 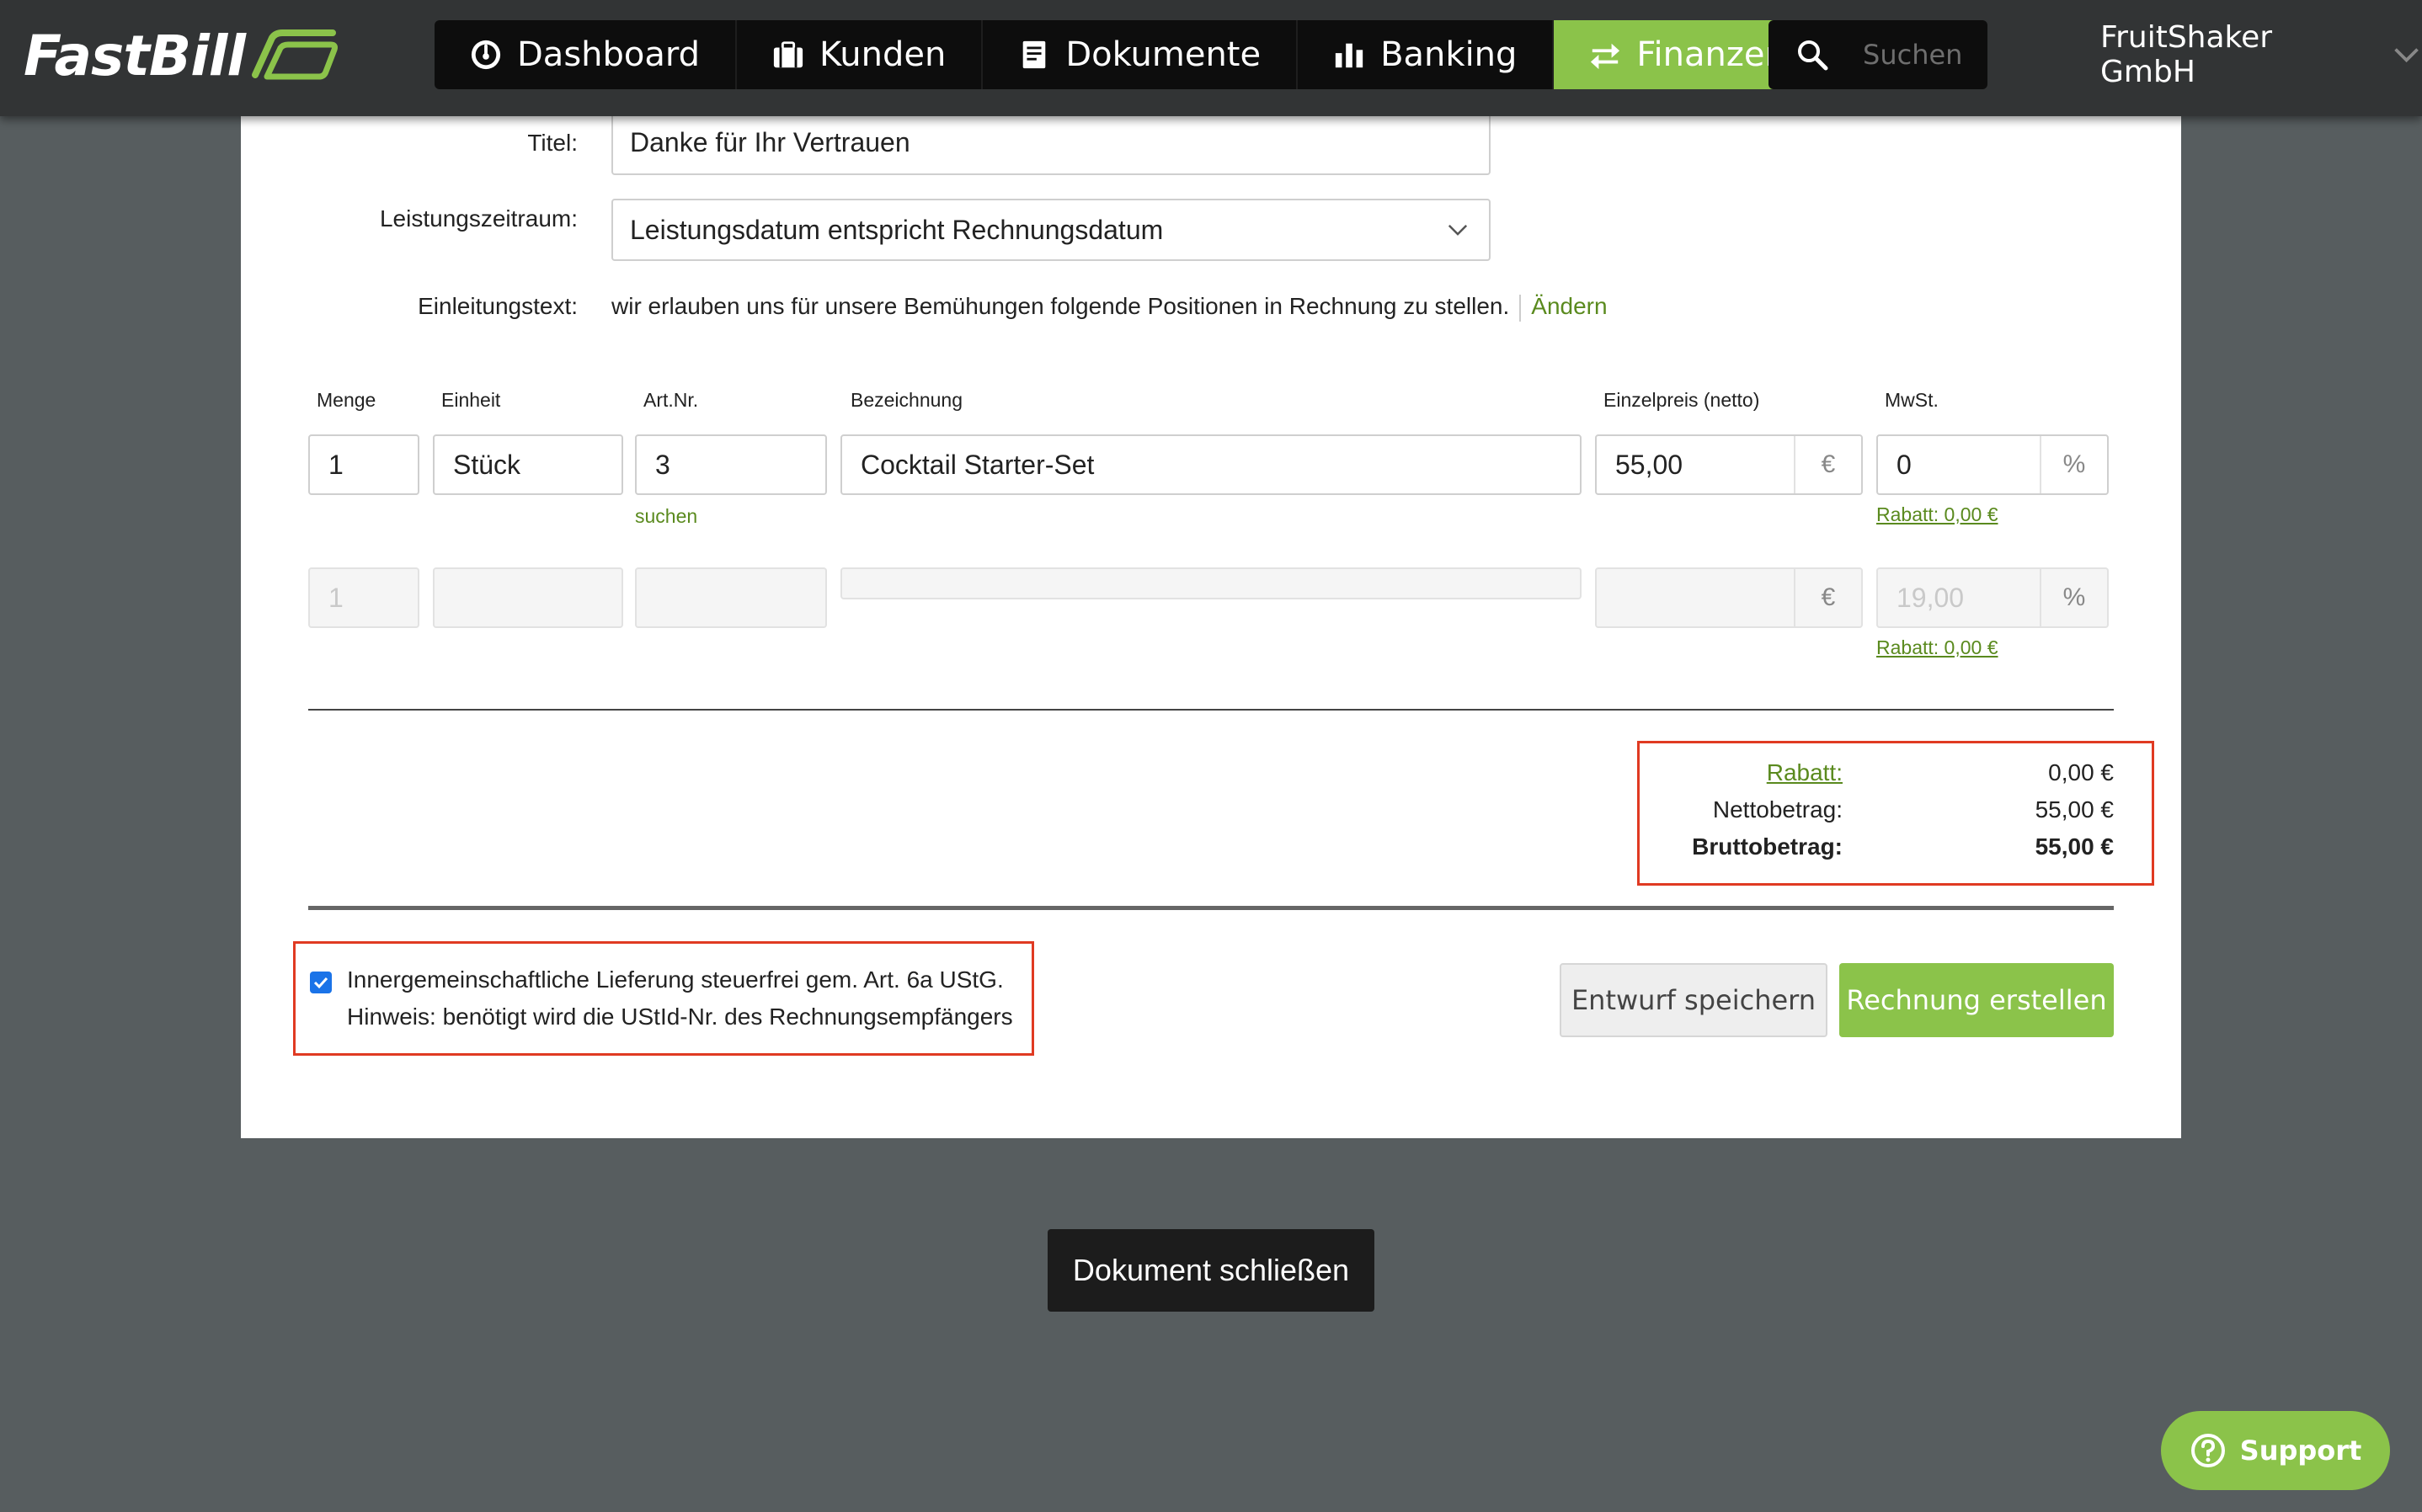 I want to click on title-label: Titel:, so click(x=553, y=143).